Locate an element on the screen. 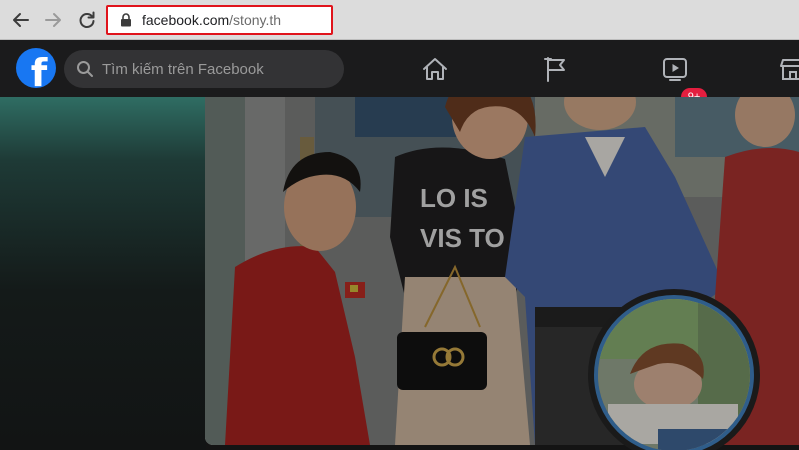 The width and height of the screenshot is (799, 450). watch-icon is located at coordinates (675, 69).